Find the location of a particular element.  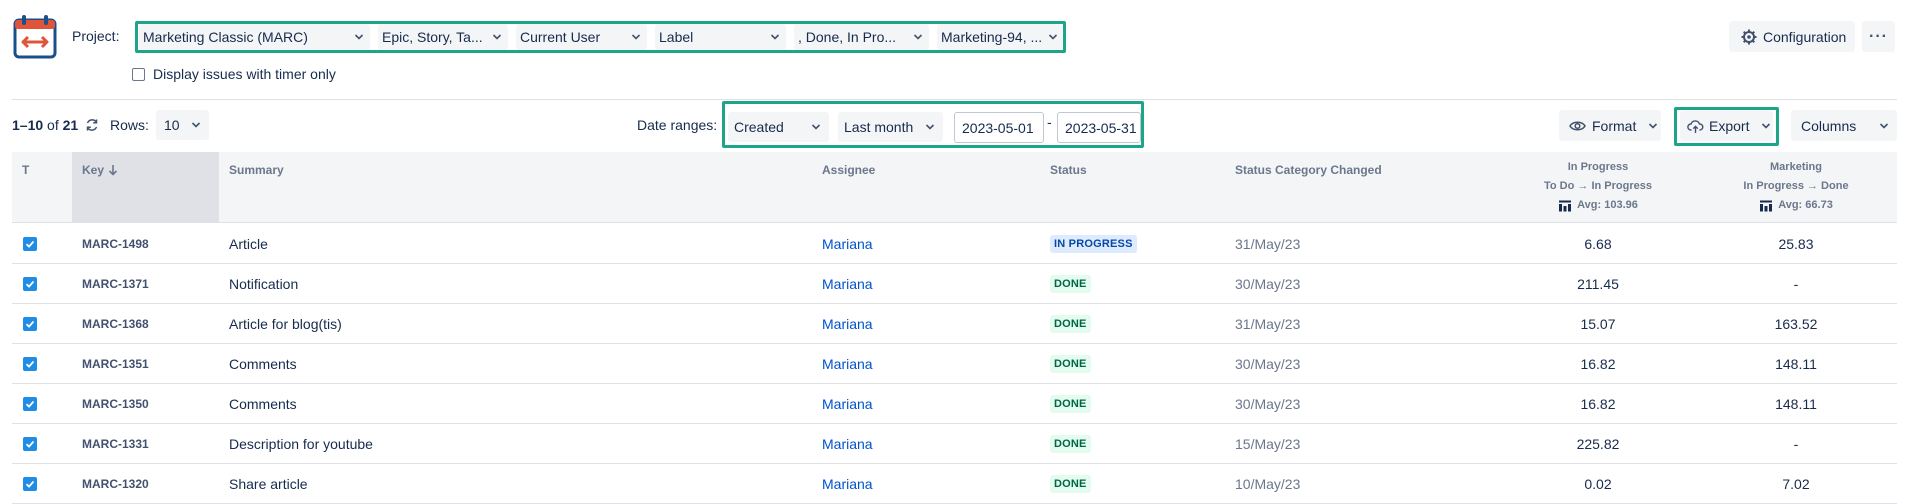

timer-only-checkbox is located at coordinates (138, 74).